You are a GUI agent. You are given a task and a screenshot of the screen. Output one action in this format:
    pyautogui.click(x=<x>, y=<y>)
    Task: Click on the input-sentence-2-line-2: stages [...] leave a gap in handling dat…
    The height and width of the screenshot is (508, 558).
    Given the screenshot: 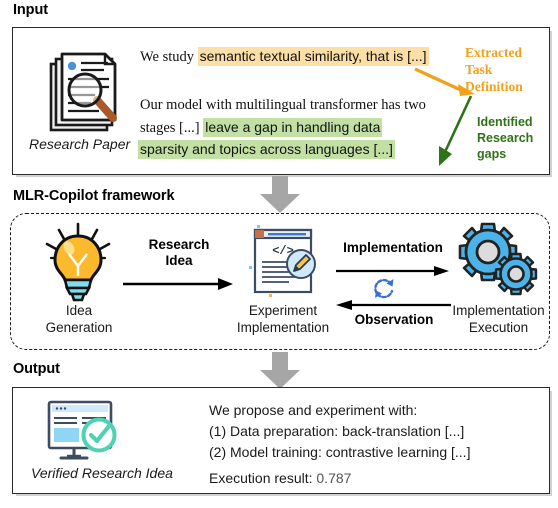 What is the action you would take?
    pyautogui.click(x=261, y=127)
    